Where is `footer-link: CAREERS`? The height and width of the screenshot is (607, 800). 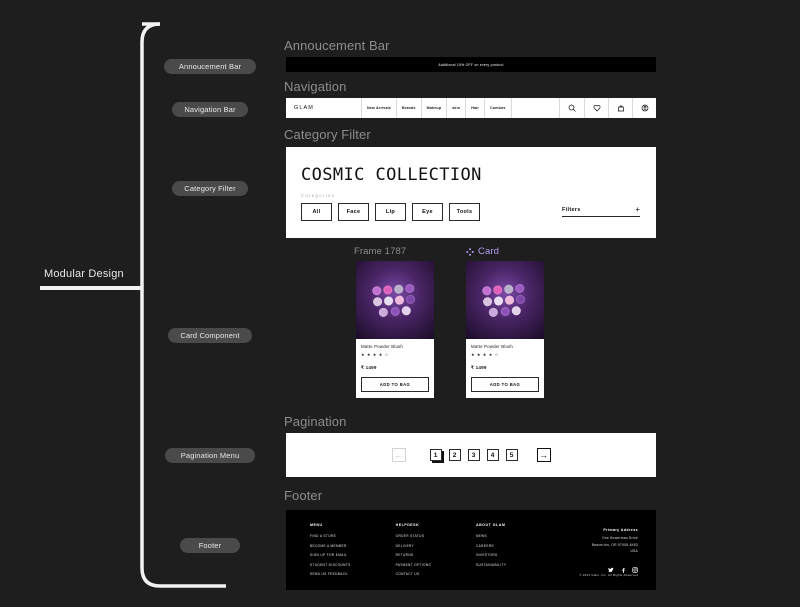 footer-link: CAREERS is located at coordinates (491, 546).